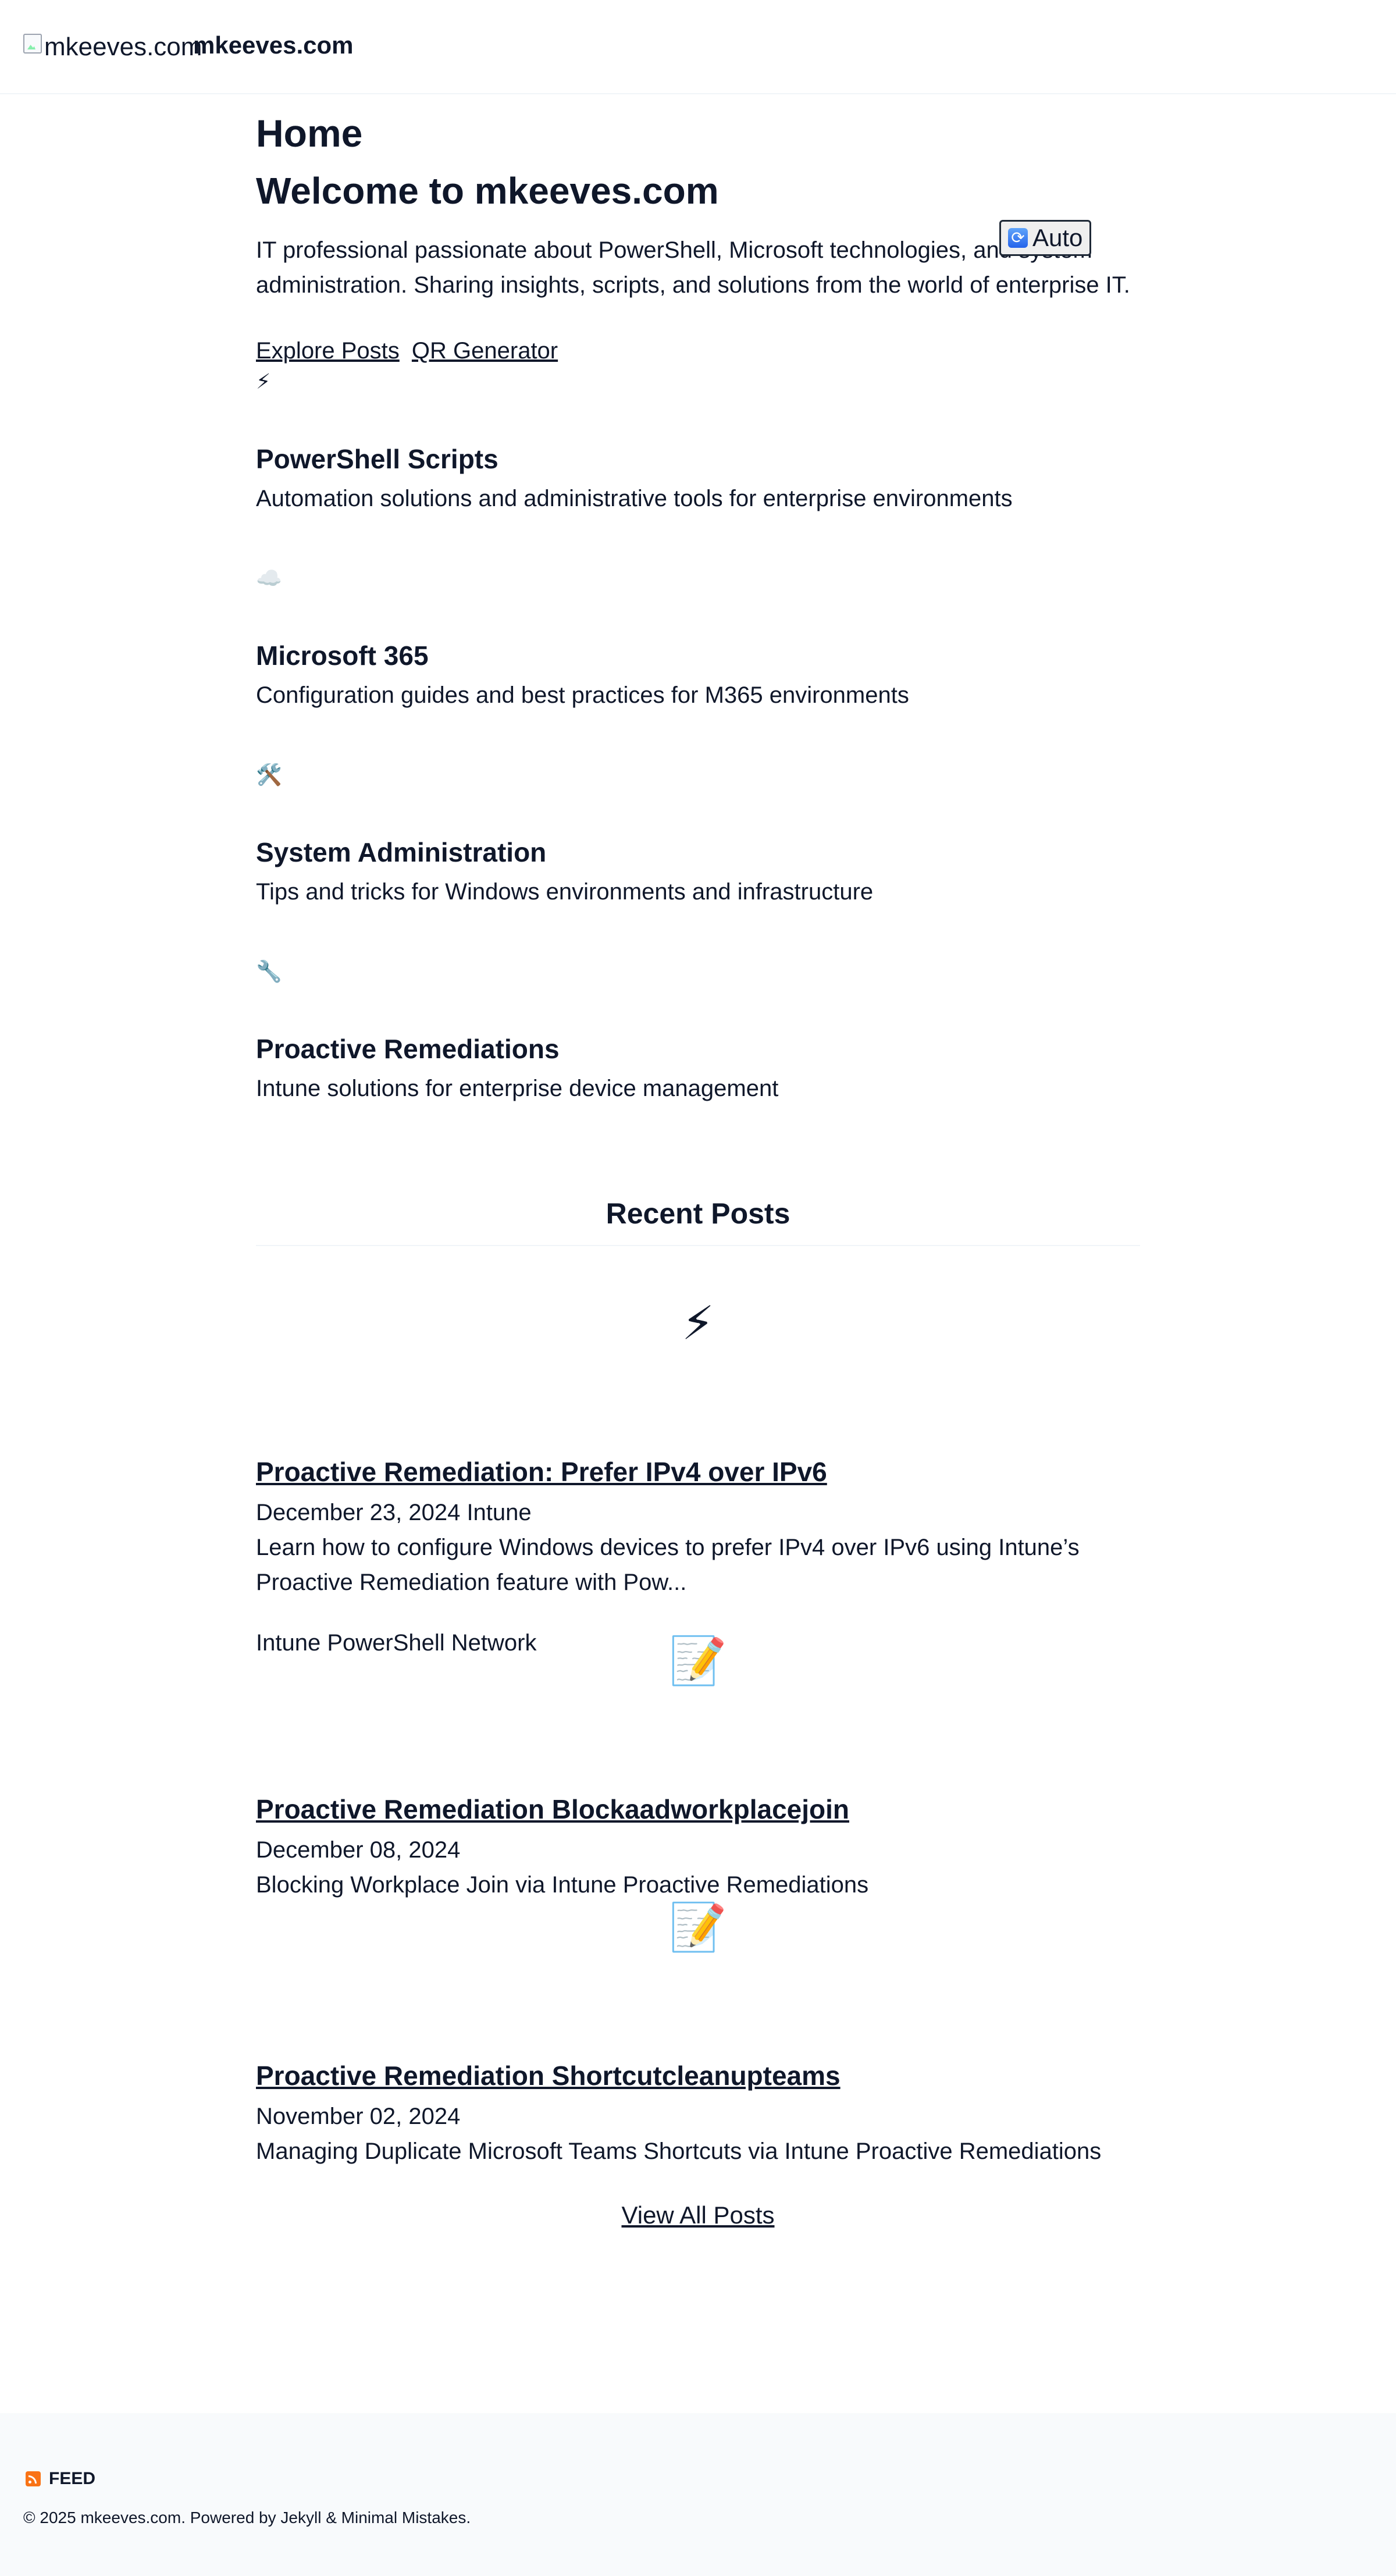 The width and height of the screenshot is (1396, 2576). Describe the element at coordinates (33, 2479) in the screenshot. I see `rss-icon` at that location.